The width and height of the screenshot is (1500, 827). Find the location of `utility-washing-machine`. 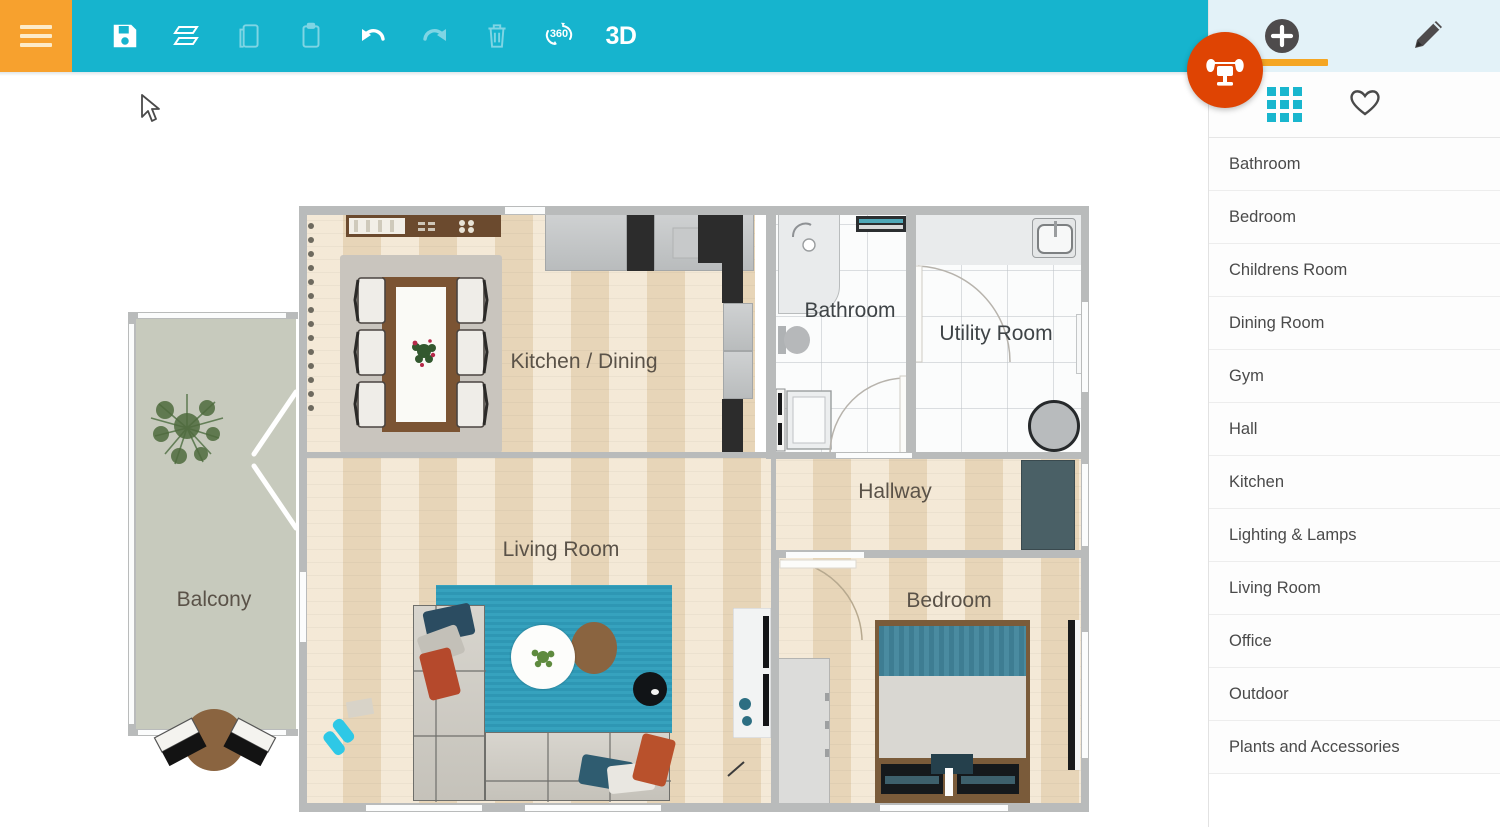

utility-washing-machine is located at coordinates (1054, 426).